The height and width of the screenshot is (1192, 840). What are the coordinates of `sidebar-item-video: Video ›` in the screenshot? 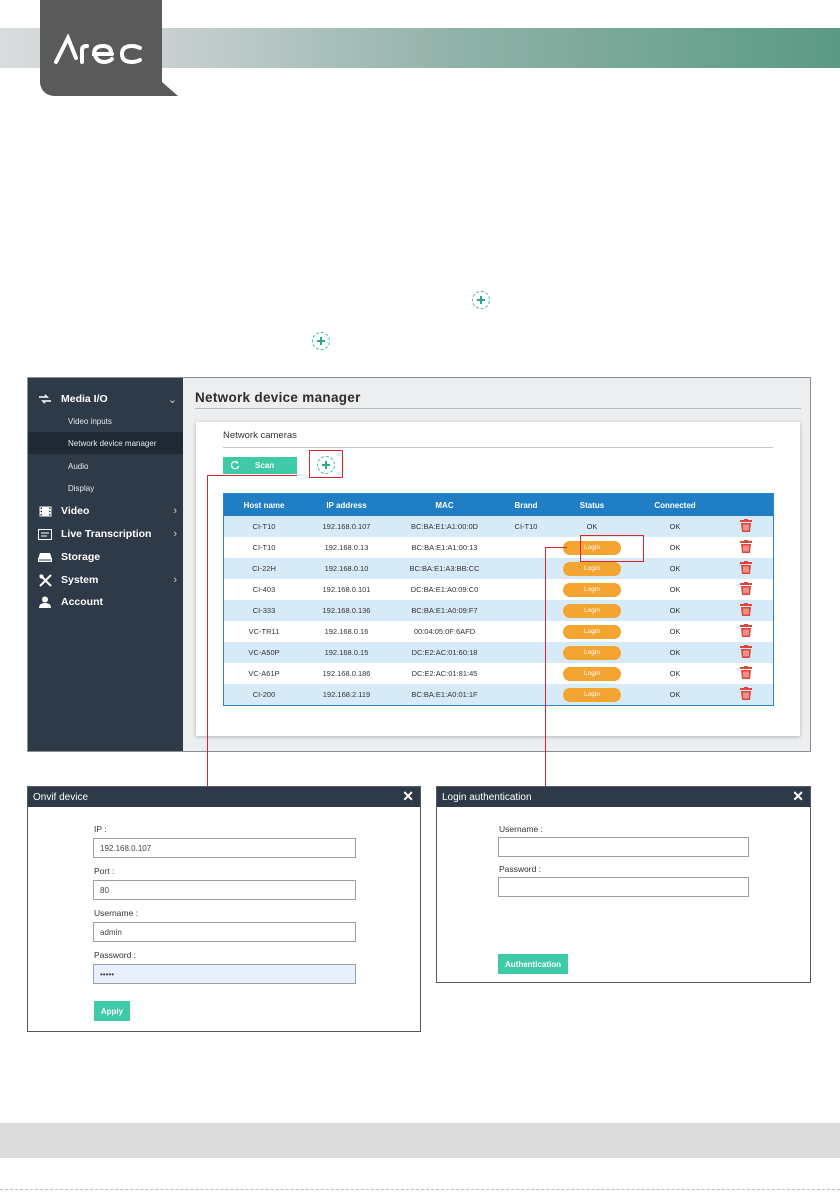 It's located at (105, 511).